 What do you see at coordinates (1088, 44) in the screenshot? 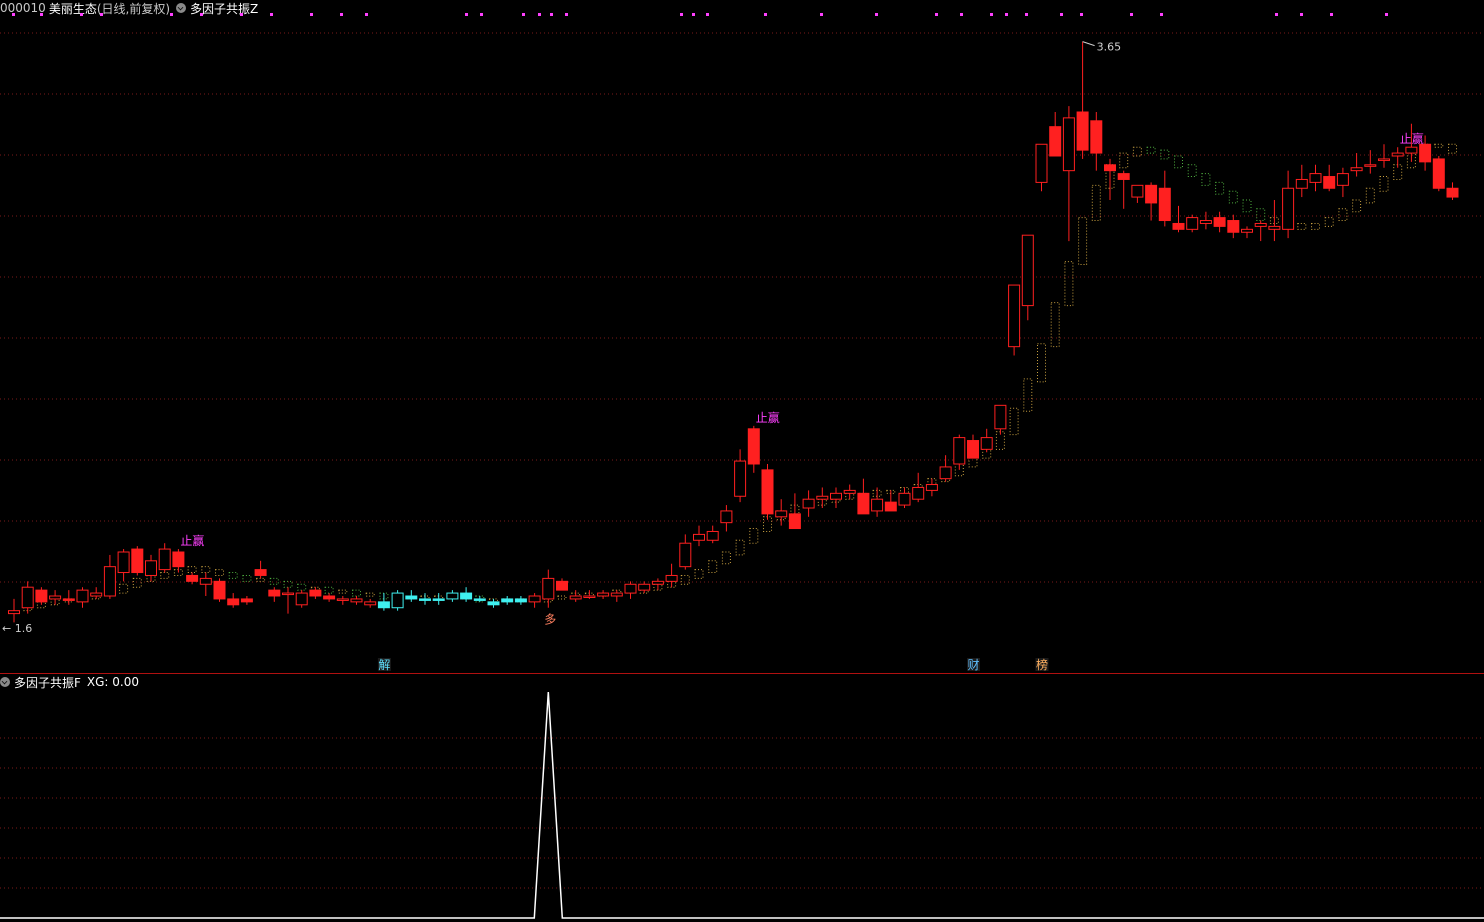
I see `max-price-pointer` at bounding box center [1088, 44].